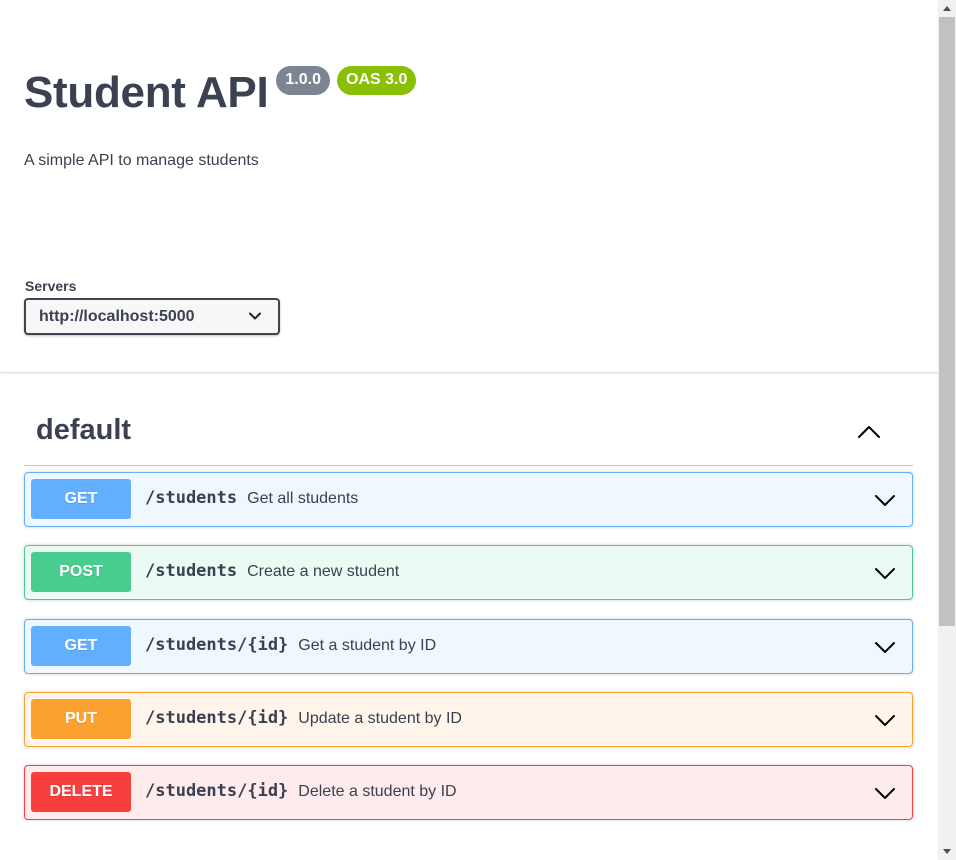 The height and width of the screenshot is (860, 956). I want to click on server-select: http://localhost:5000, so click(152, 316).